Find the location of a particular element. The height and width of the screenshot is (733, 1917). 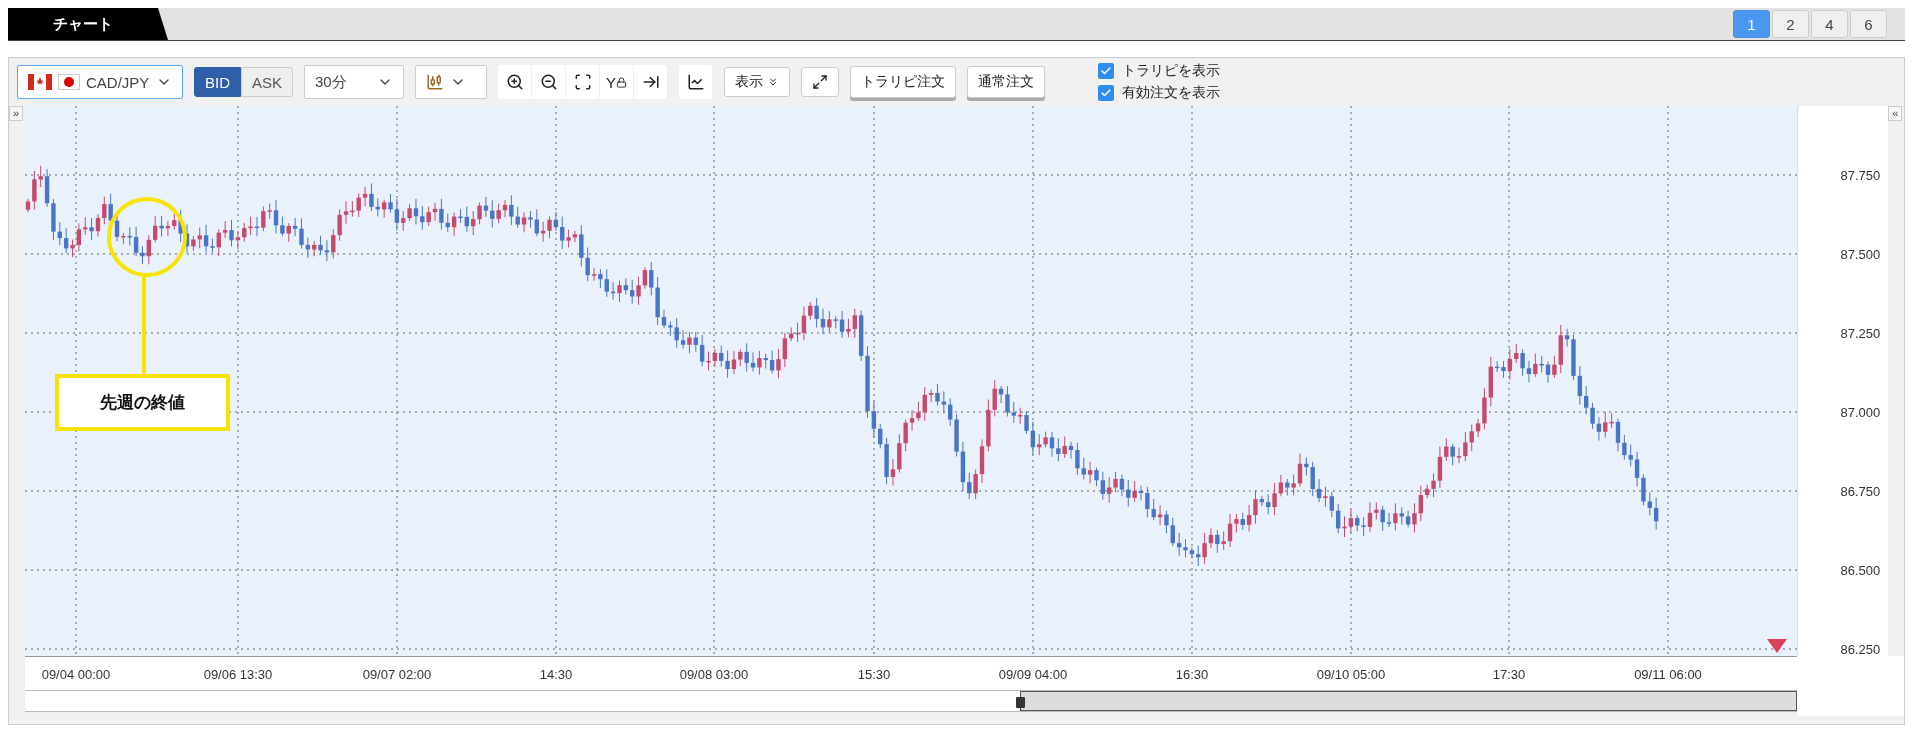

time-label: 14:30 is located at coordinates (556, 674).